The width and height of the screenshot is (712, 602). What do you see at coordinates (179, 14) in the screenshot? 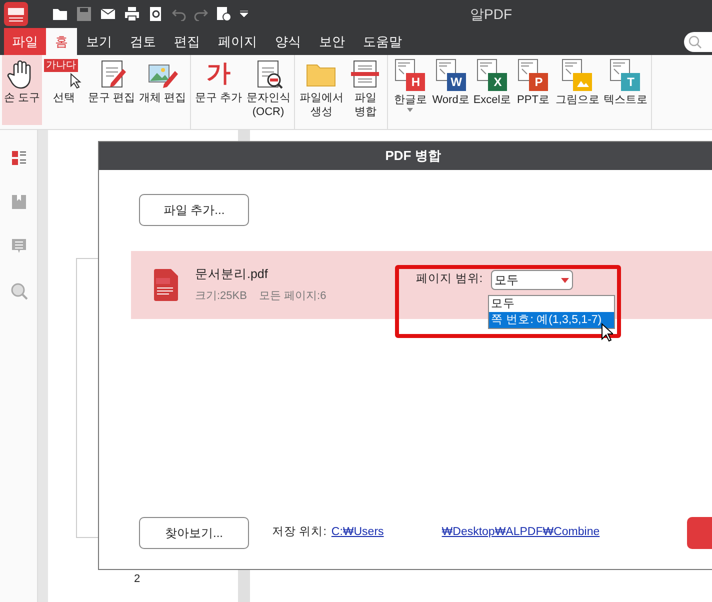
I see `undo-icon` at bounding box center [179, 14].